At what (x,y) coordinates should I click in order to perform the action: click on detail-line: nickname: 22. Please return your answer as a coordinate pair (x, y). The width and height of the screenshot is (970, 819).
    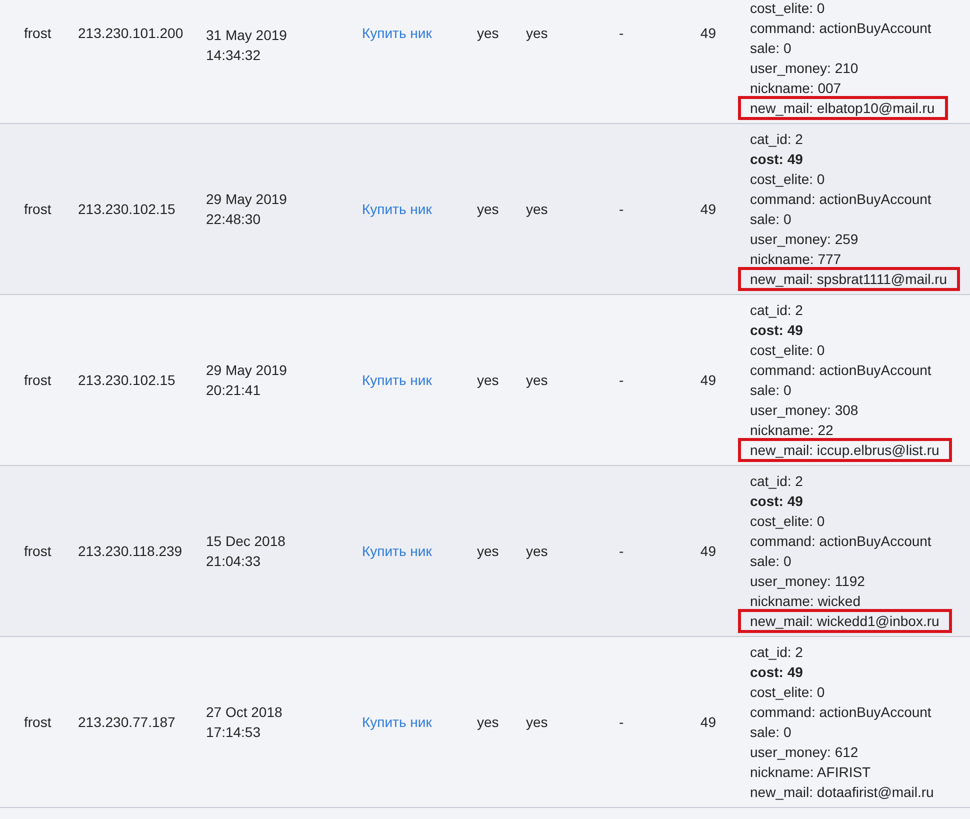
    Looking at the image, I should click on (792, 430).